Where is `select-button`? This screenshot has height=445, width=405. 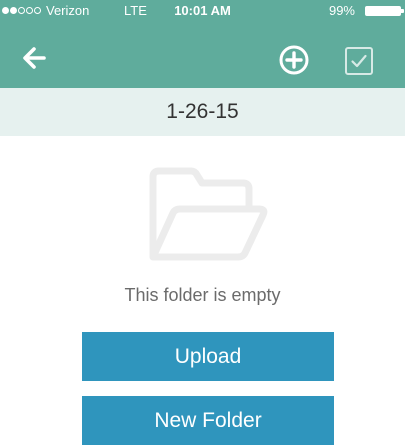 select-button is located at coordinates (359, 61).